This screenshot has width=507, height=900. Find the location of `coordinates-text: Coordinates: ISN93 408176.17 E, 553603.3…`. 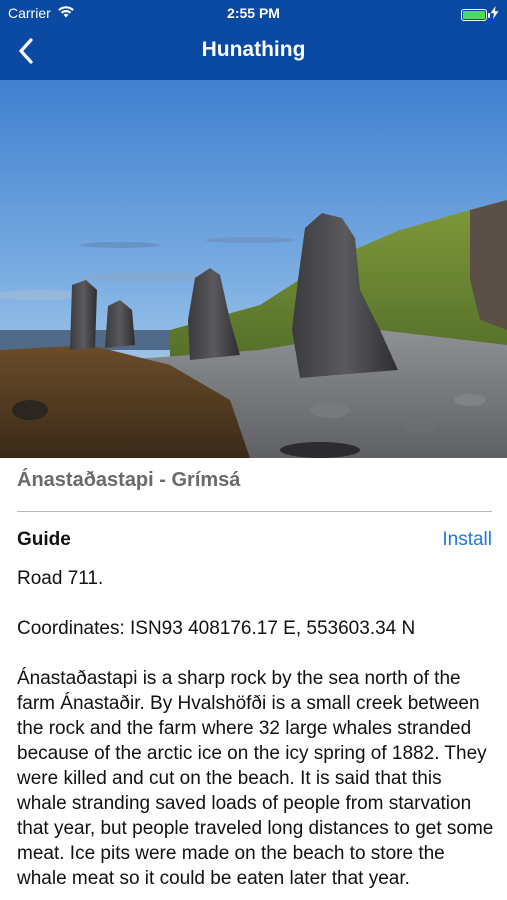

coordinates-text: Coordinates: ISN93 408176.17 E, 553603.3… is located at coordinates (216, 628).